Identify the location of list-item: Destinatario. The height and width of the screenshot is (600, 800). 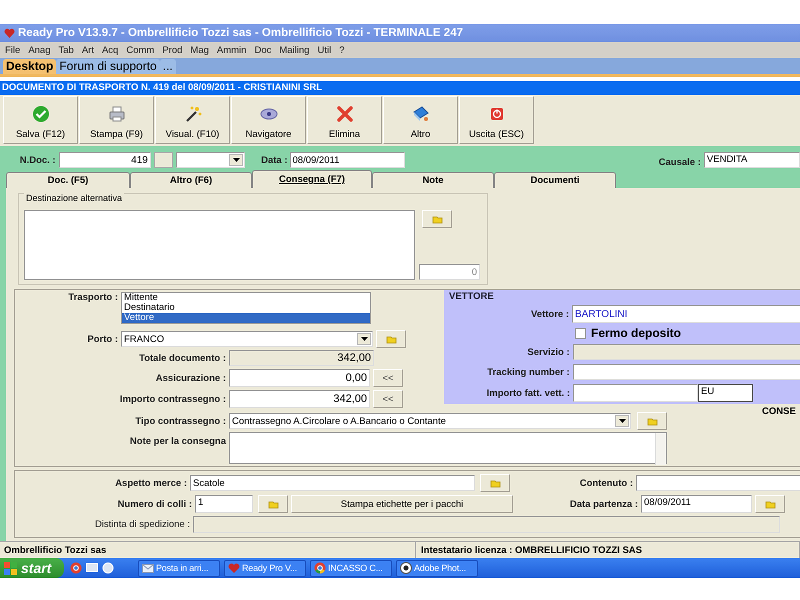
(246, 308).